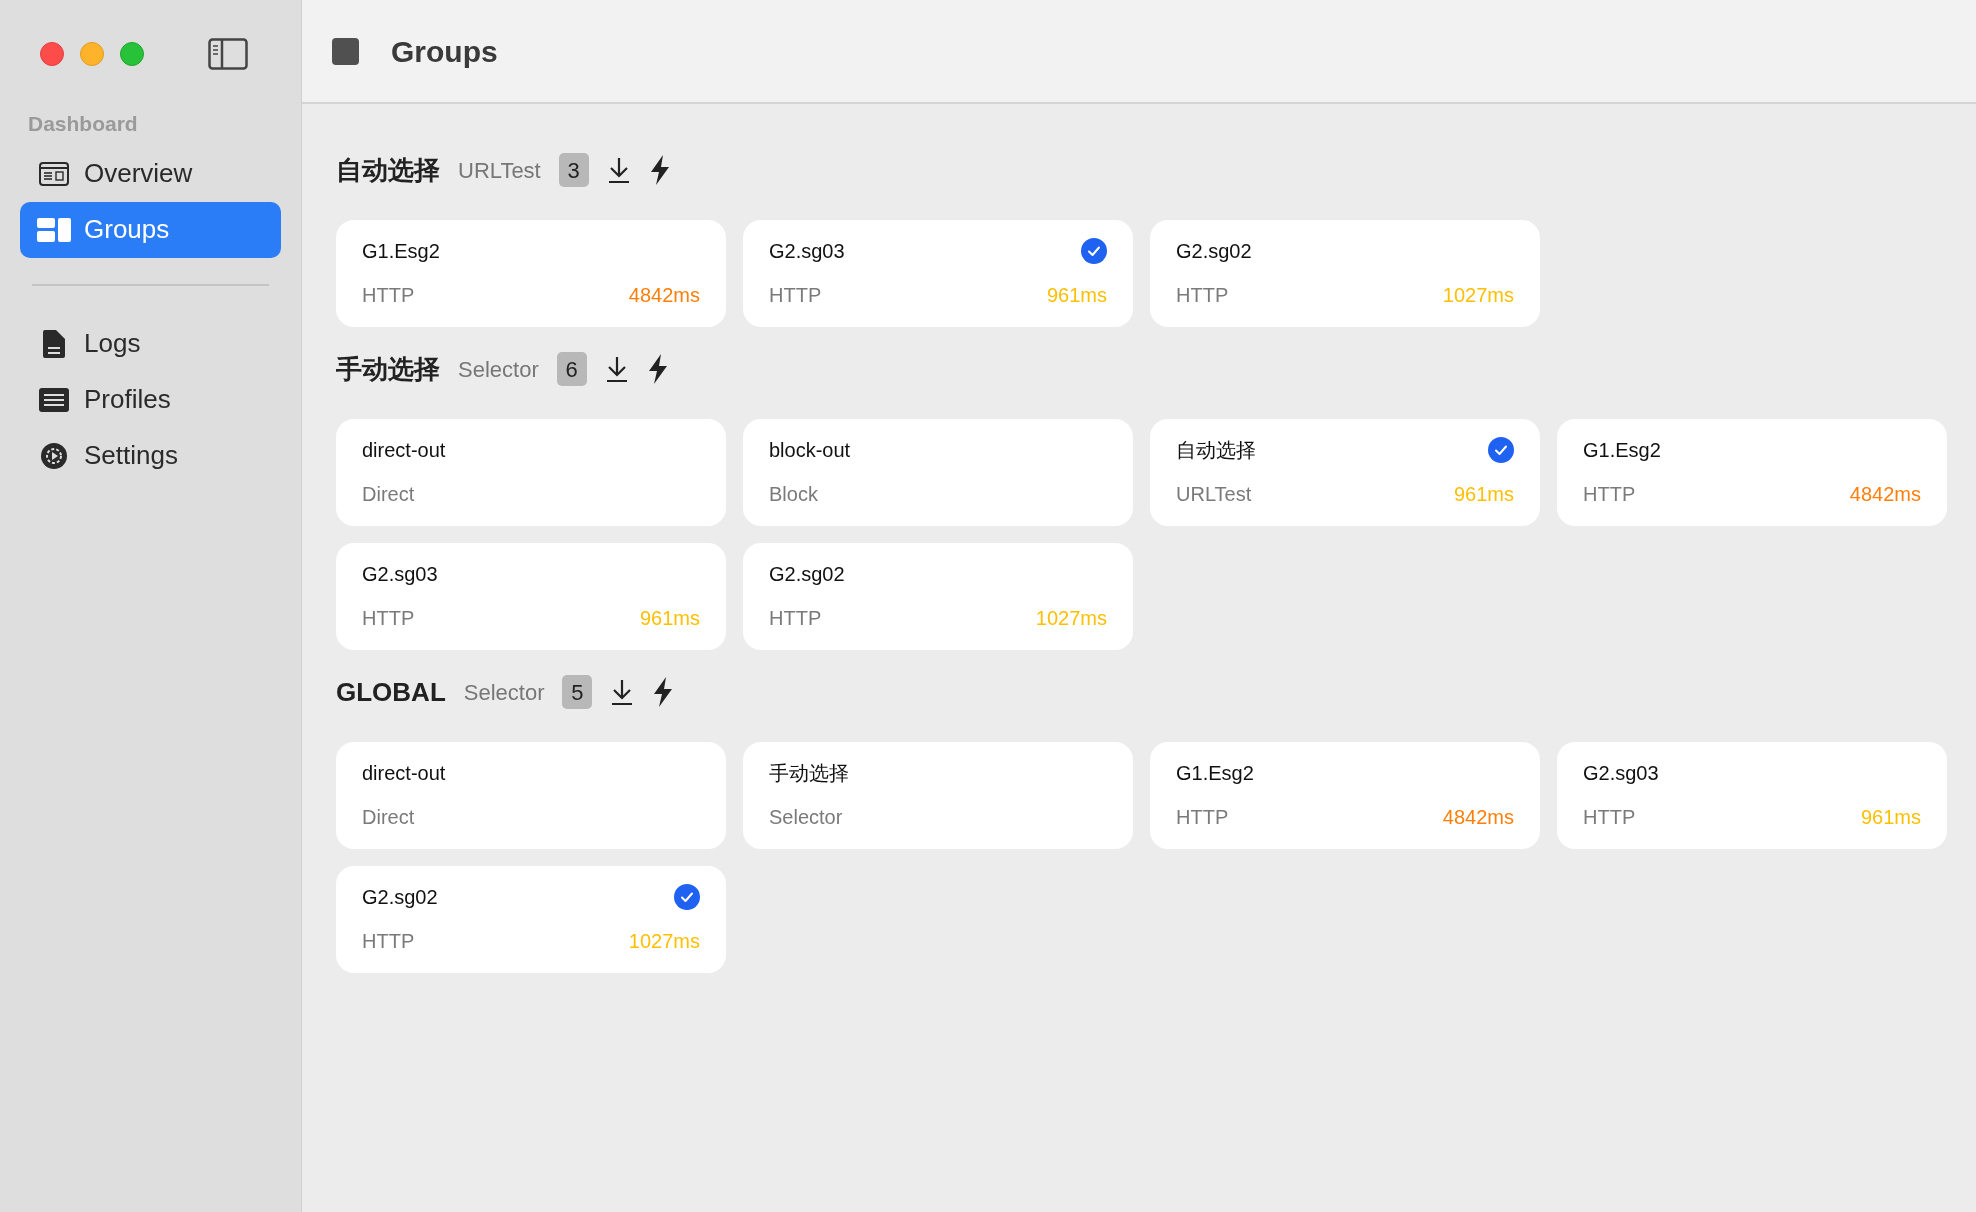  Describe the element at coordinates (150, 399) in the screenshot. I see `sidebar-item: Profiles` at that location.